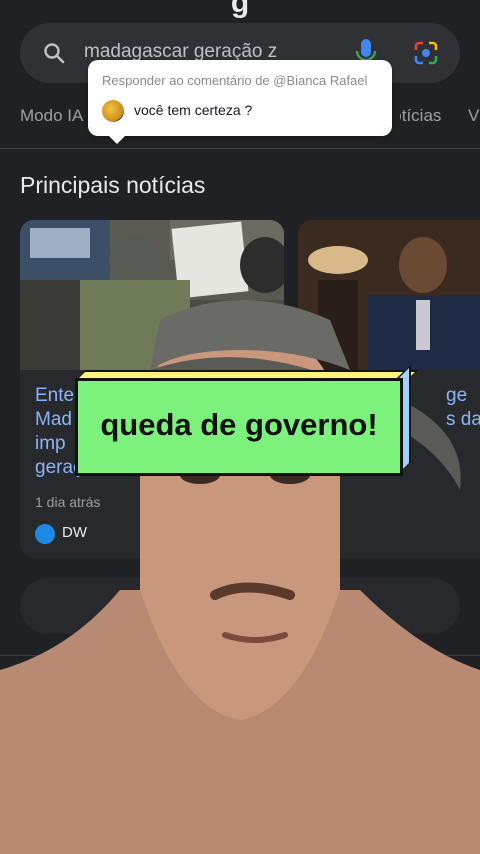 Image resolution: width=480 pixels, height=854 pixels. Describe the element at coordinates (473, 116) in the screenshot. I see `tab-more: V` at that location.